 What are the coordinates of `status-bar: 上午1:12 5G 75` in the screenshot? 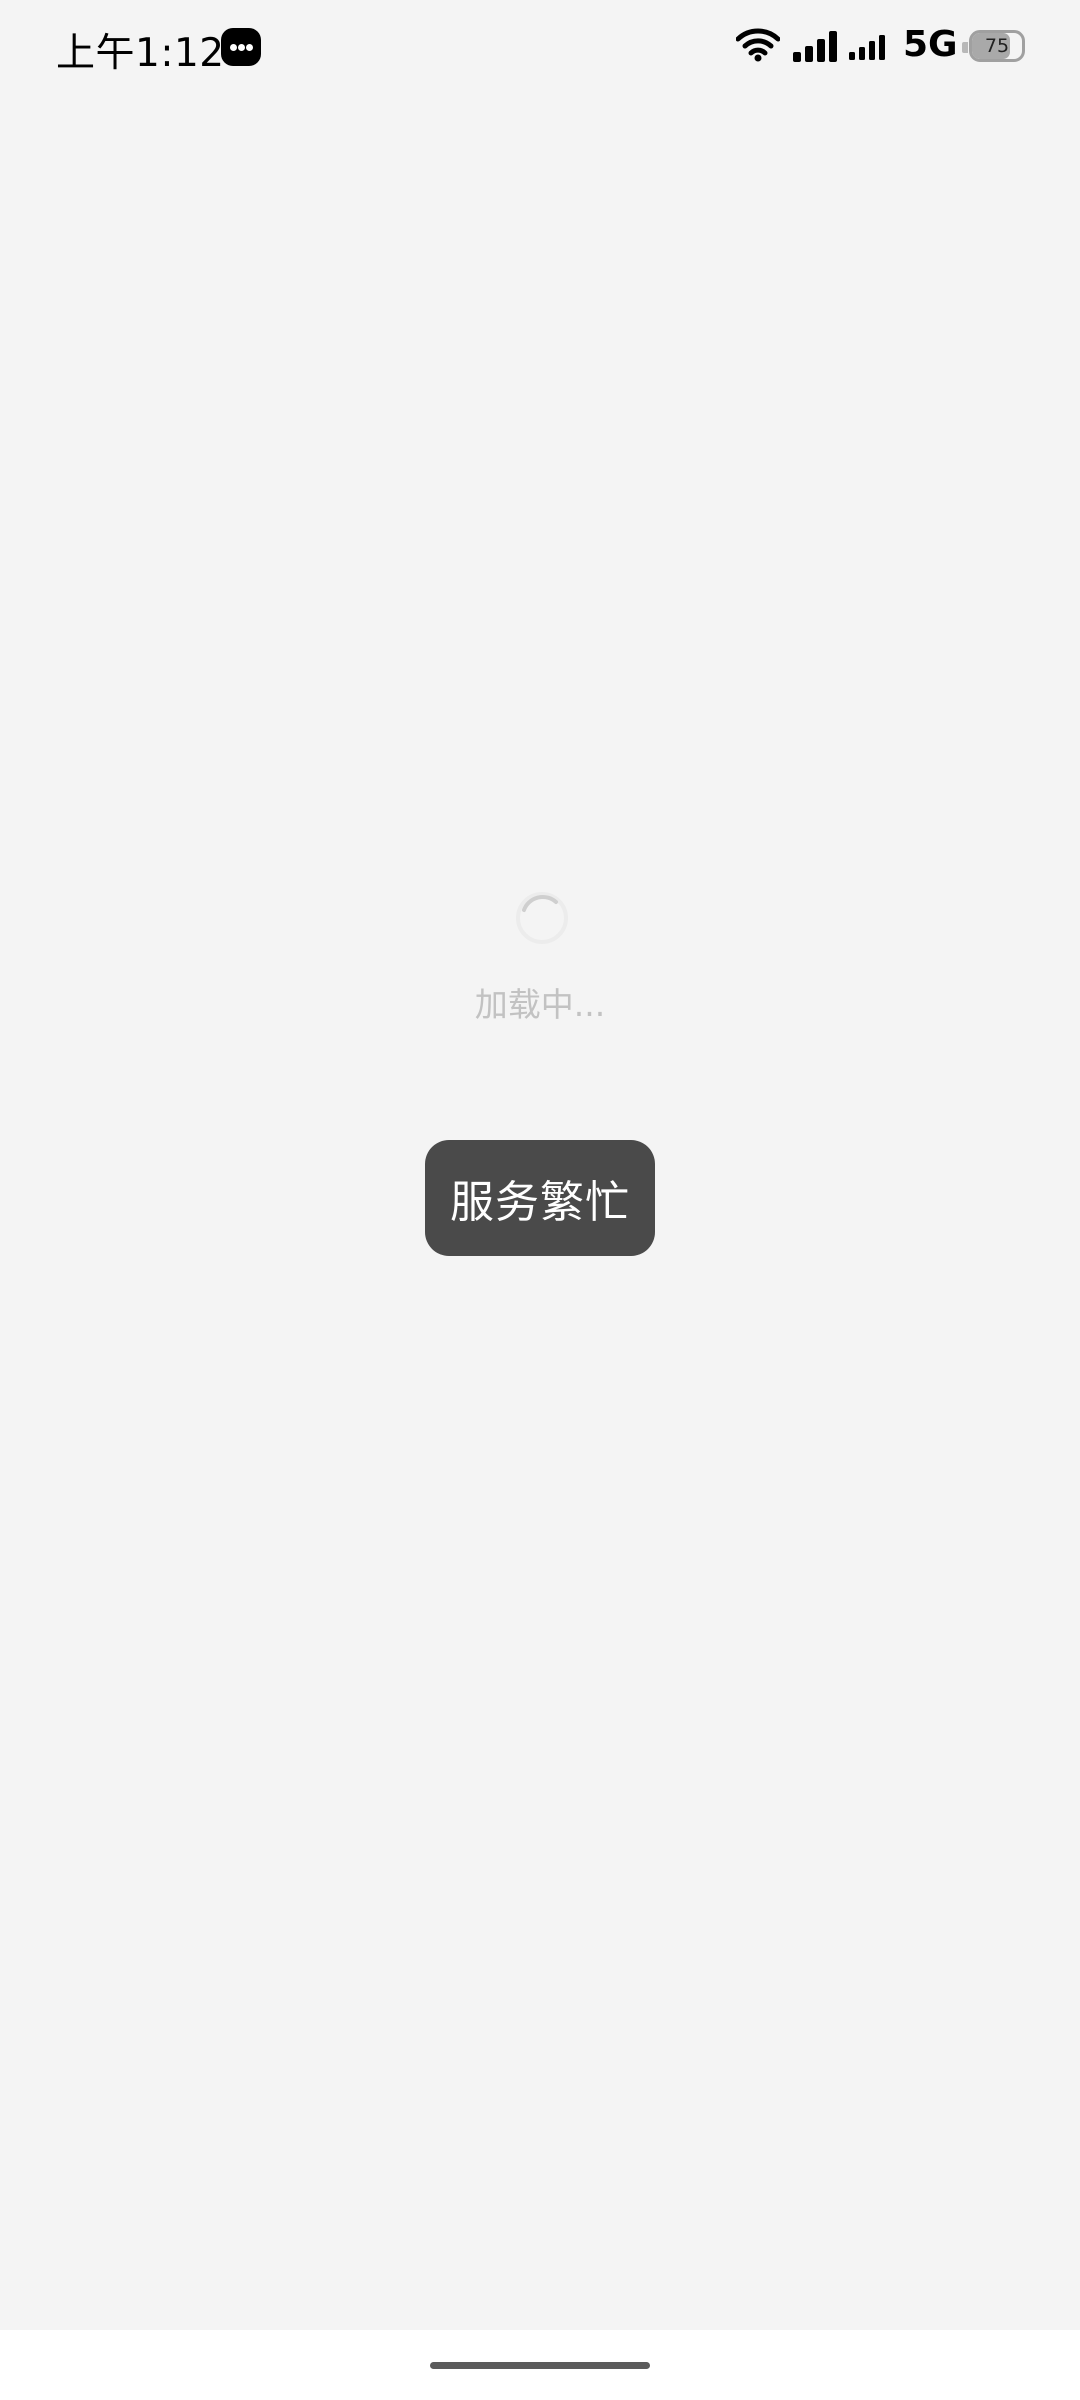 It's located at (540, 48).